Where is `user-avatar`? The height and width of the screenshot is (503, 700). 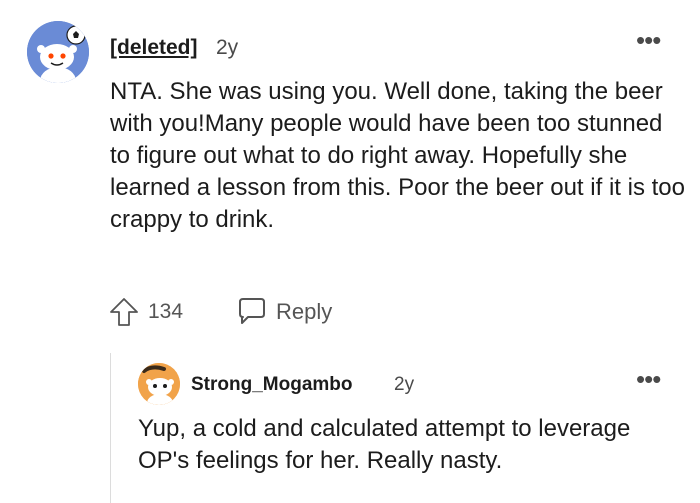
user-avatar is located at coordinates (58, 52).